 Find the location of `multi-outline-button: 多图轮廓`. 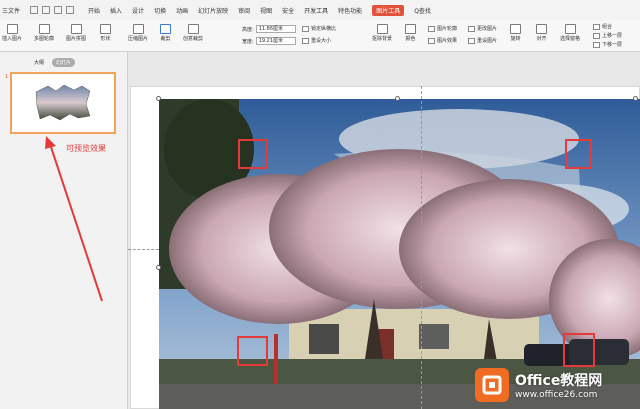

multi-outline-button: 多图轮廓 is located at coordinates (44, 33).